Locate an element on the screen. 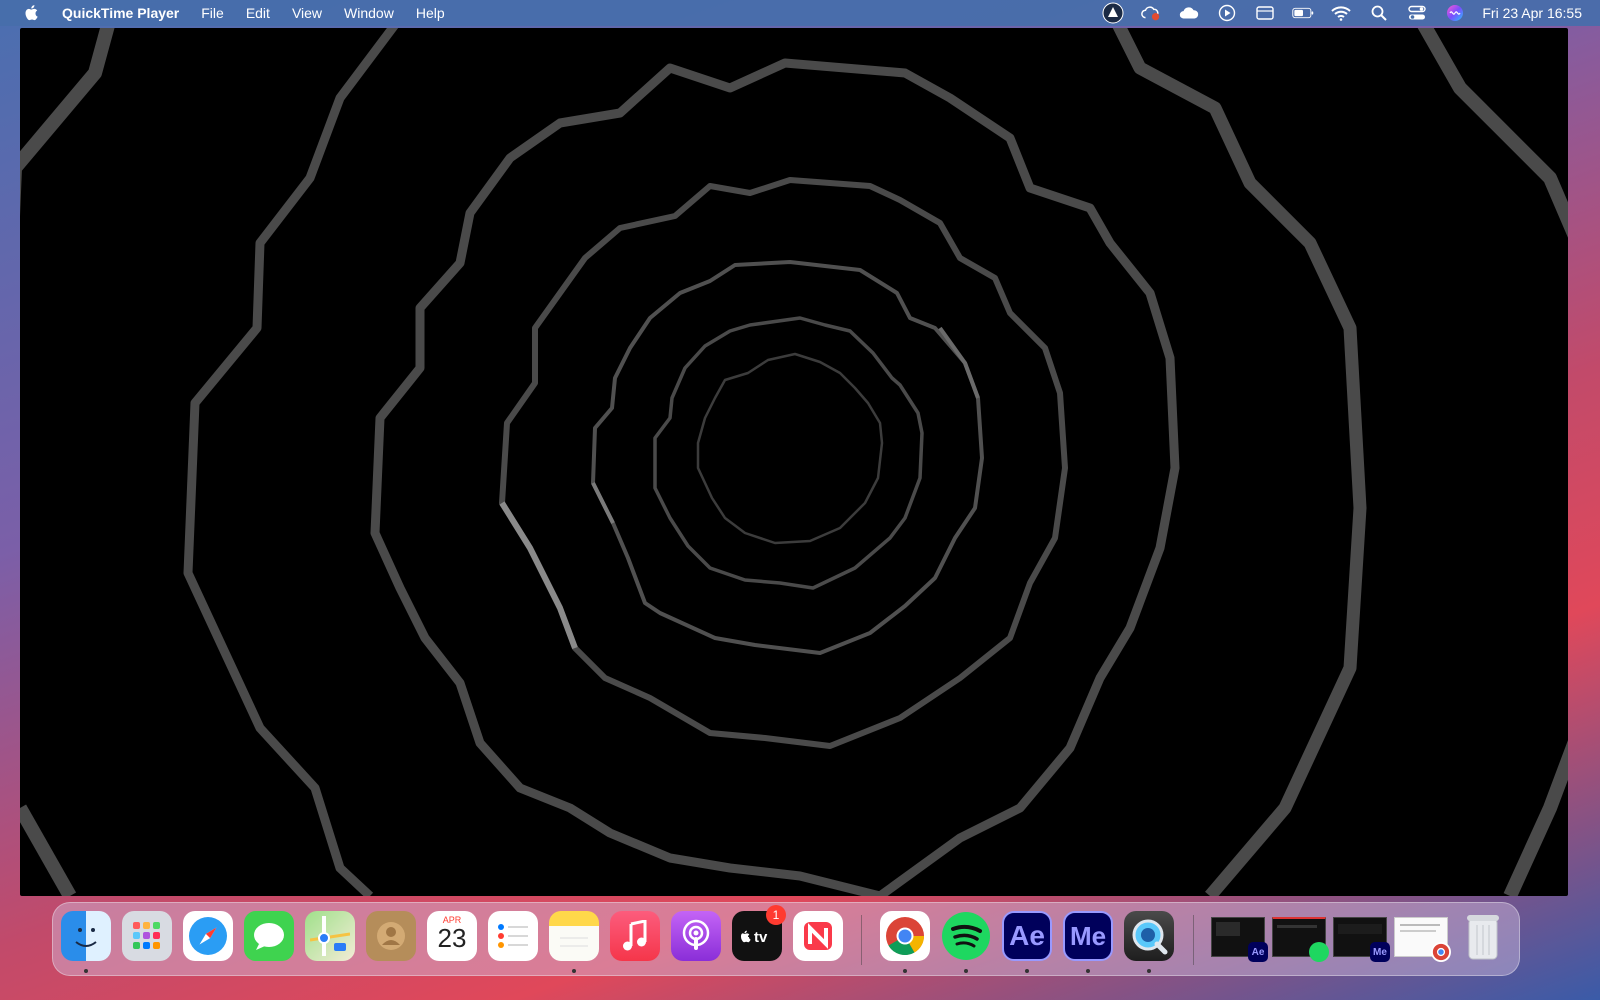  media-encoder-mini-icon: Me is located at coordinates (1380, 952).